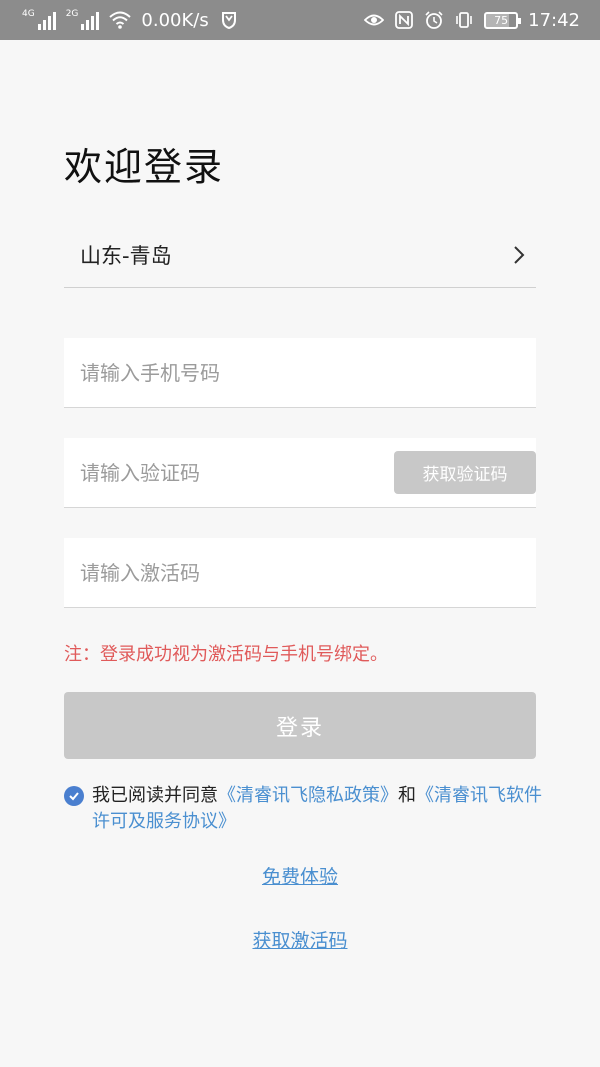 Image resolution: width=600 pixels, height=1067 pixels. I want to click on status-bar: 4G 2G 0.00K/s 75 17:42, so click(300, 20).